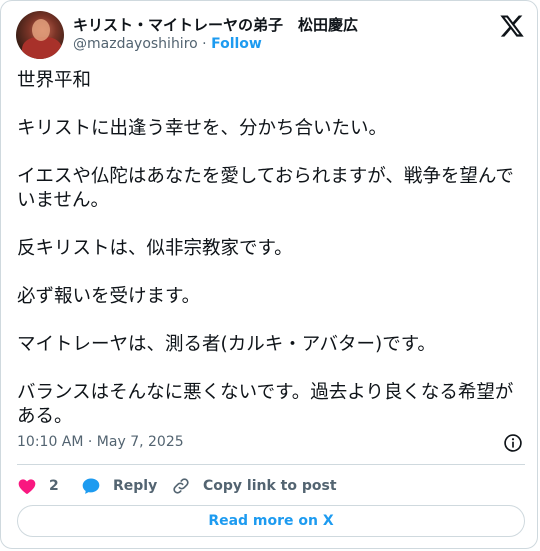 The width and height of the screenshot is (540, 551). What do you see at coordinates (265, 188) in the screenshot?
I see `post-paragraph: イエスや仏陀はあなたを愛しておられますが、戦争を望んでいません。` at bounding box center [265, 188].